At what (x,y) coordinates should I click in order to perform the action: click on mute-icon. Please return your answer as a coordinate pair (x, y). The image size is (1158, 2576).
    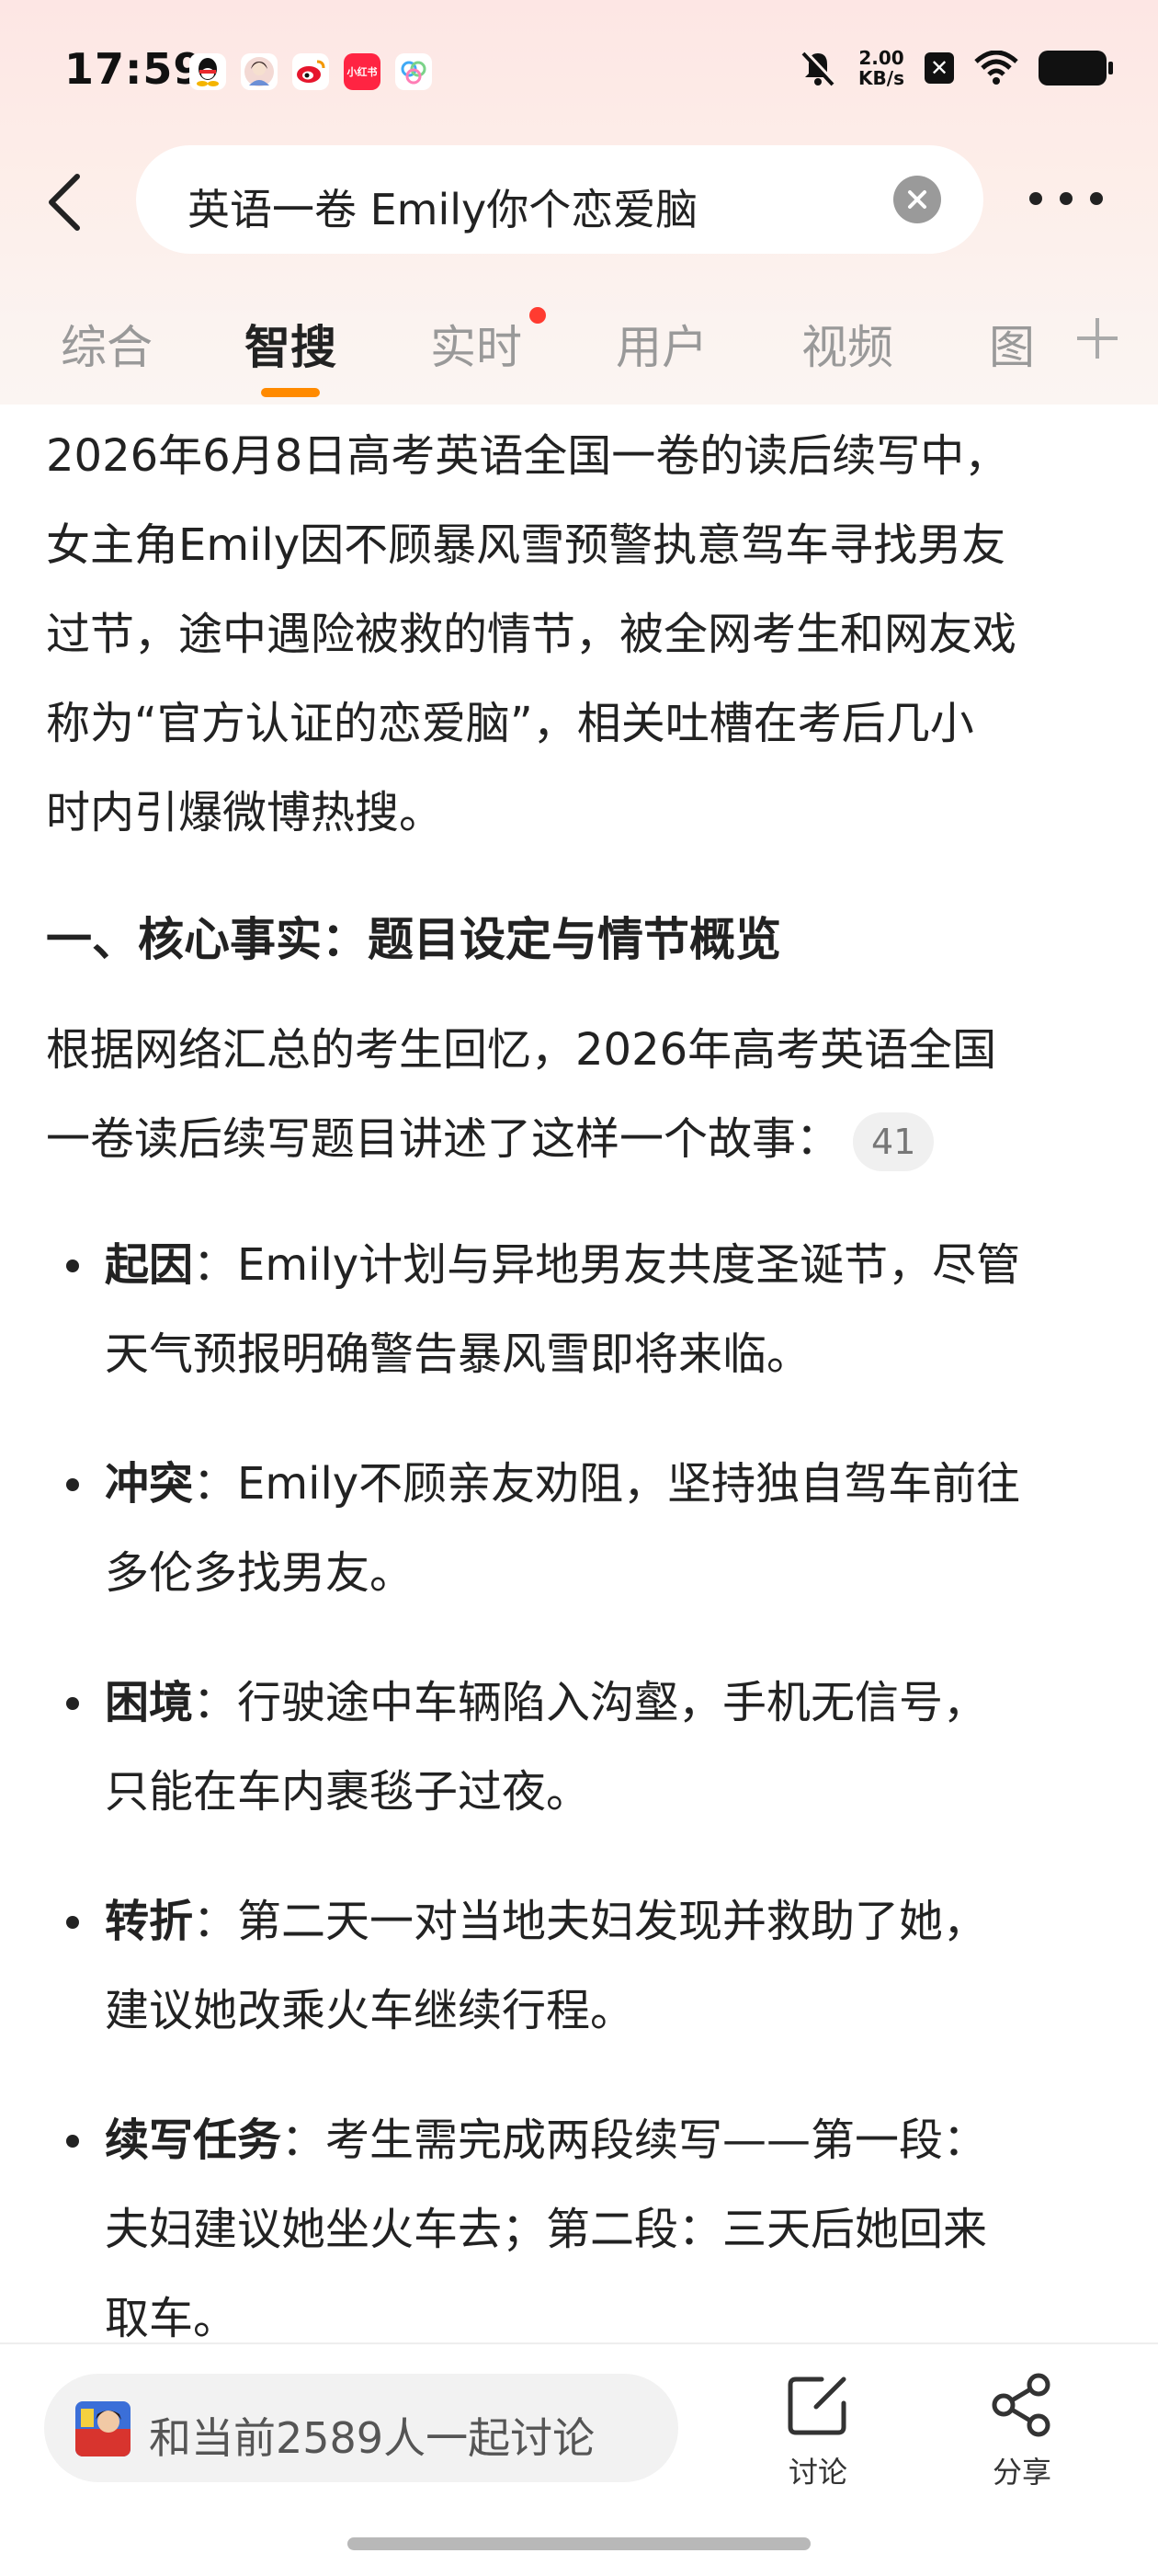
    Looking at the image, I should click on (818, 67).